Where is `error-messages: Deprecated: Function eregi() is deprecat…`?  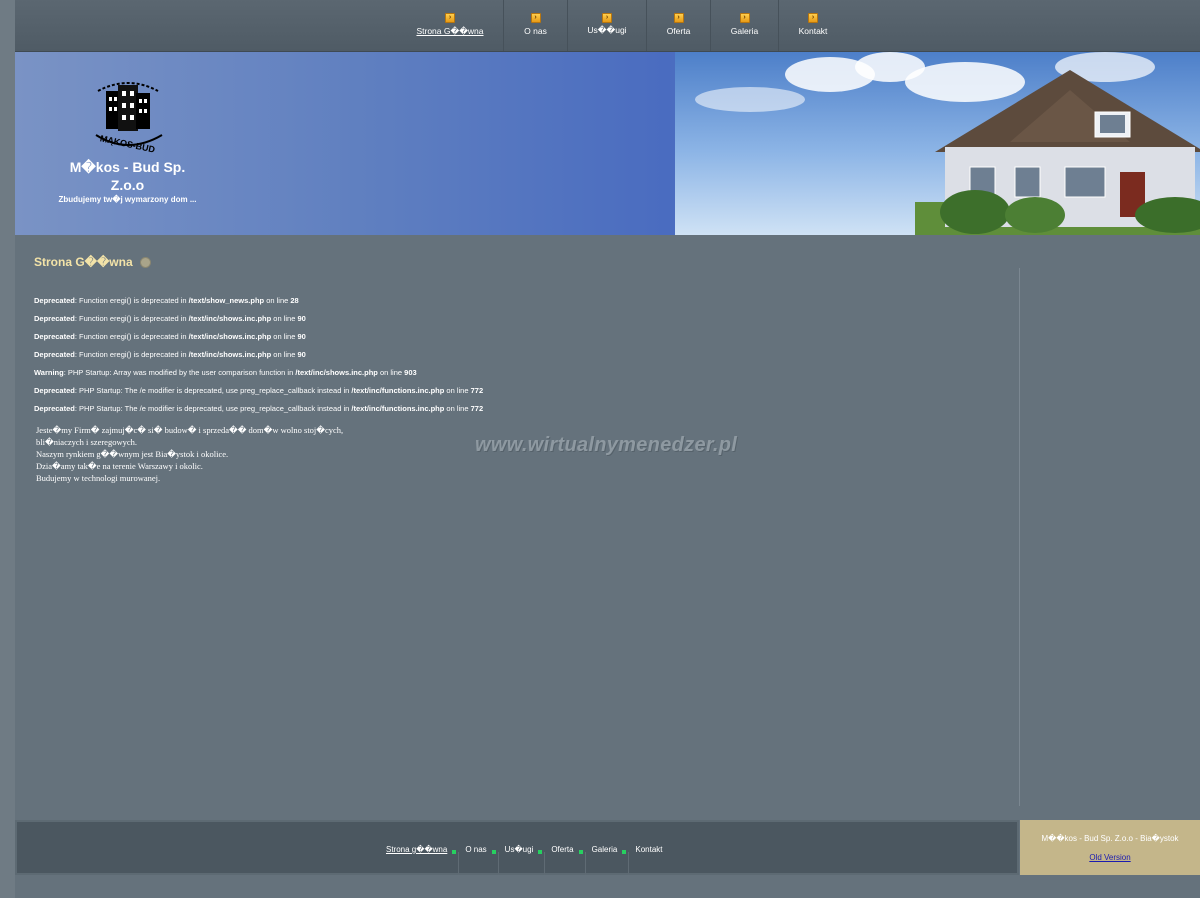
error-messages: Deprecated: Function eregi() is deprecat… is located at coordinates (258, 359).